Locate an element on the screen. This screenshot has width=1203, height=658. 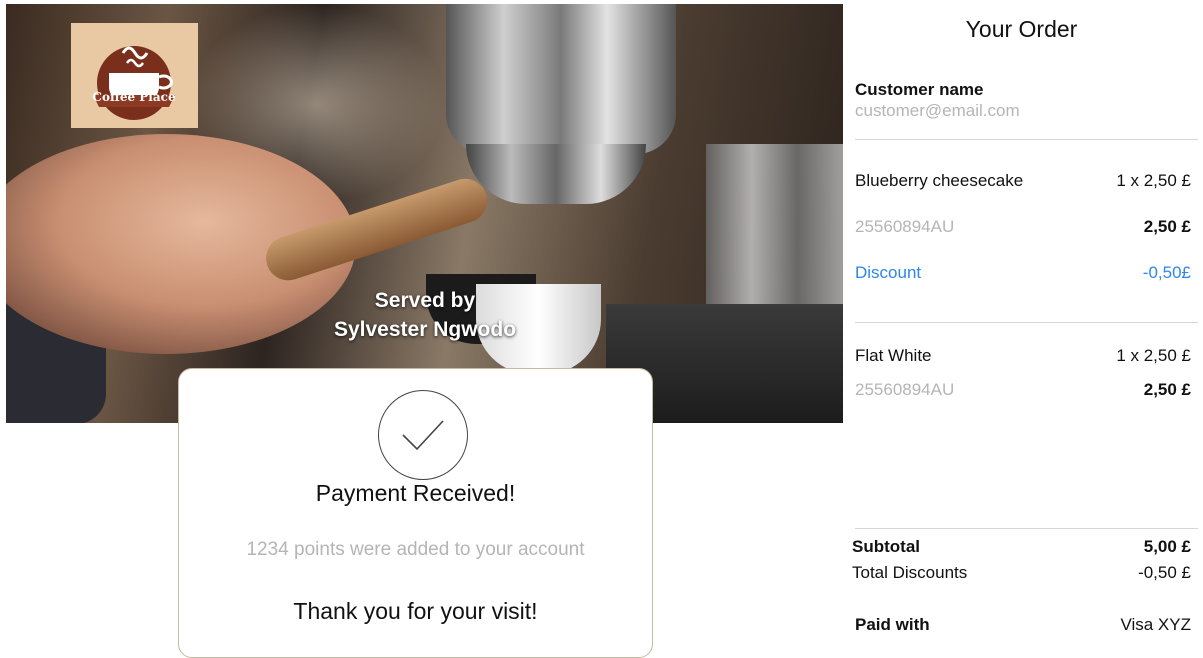
subtotal-label: Subtotal is located at coordinates (886, 546).